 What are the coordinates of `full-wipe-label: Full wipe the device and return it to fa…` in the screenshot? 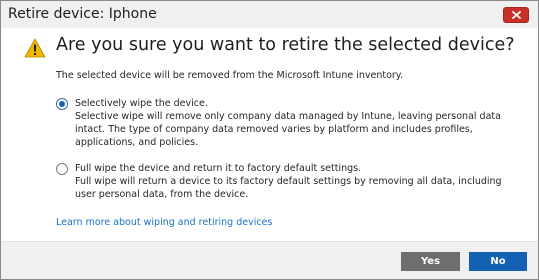 It's located at (218, 168).